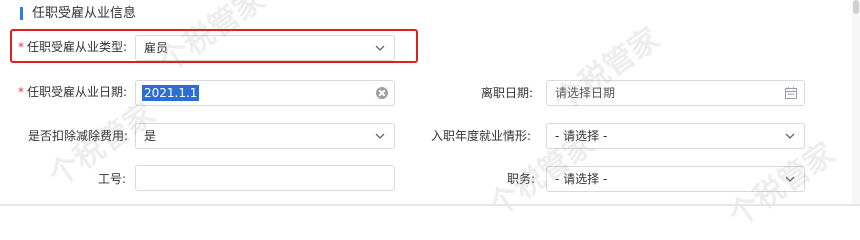  What do you see at coordinates (481, 136) in the screenshot?
I see `entry-situation-label: 入职年度就业情形:` at bounding box center [481, 136].